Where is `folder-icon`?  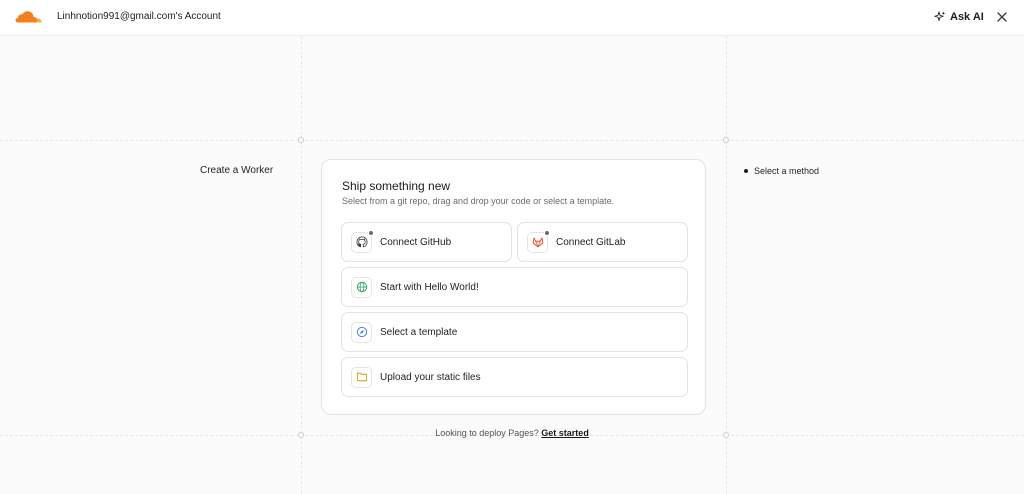 folder-icon is located at coordinates (361, 377).